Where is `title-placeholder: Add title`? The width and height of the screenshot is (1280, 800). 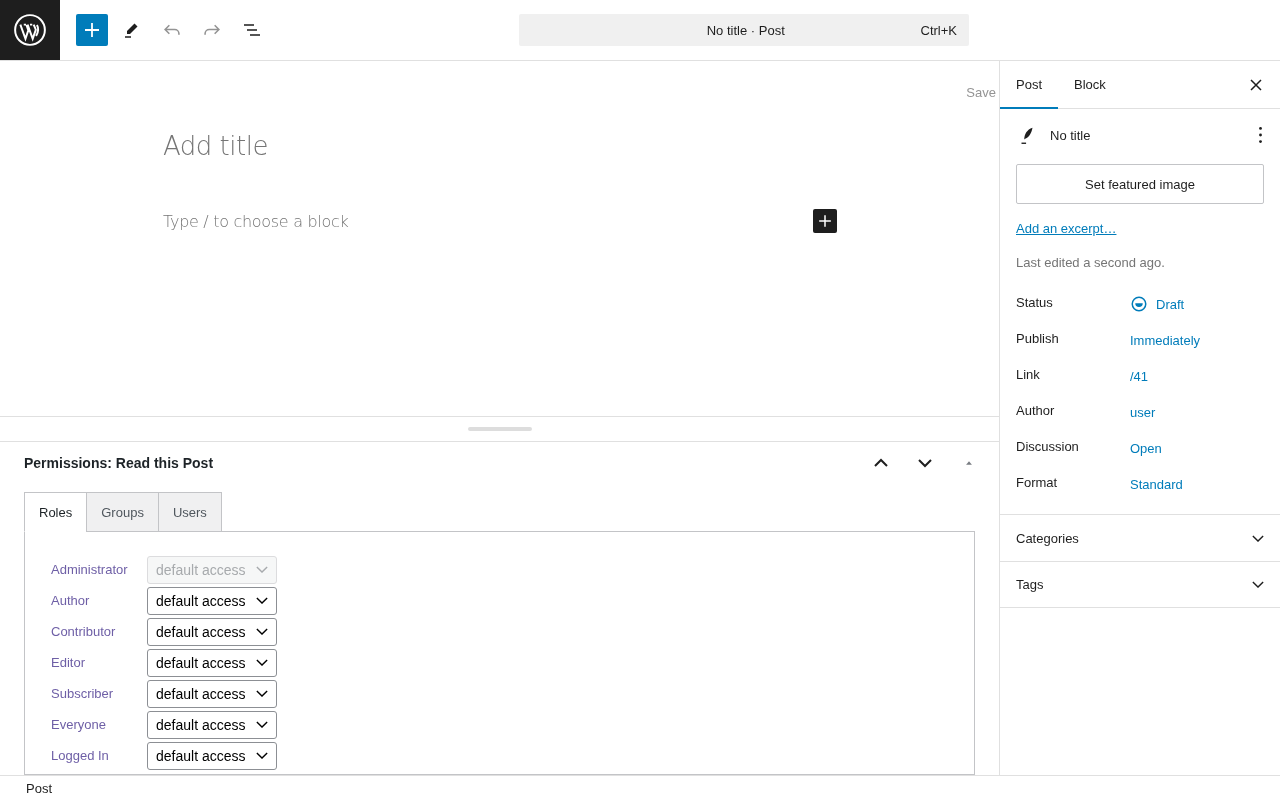 title-placeholder: Add title is located at coordinates (215, 146).